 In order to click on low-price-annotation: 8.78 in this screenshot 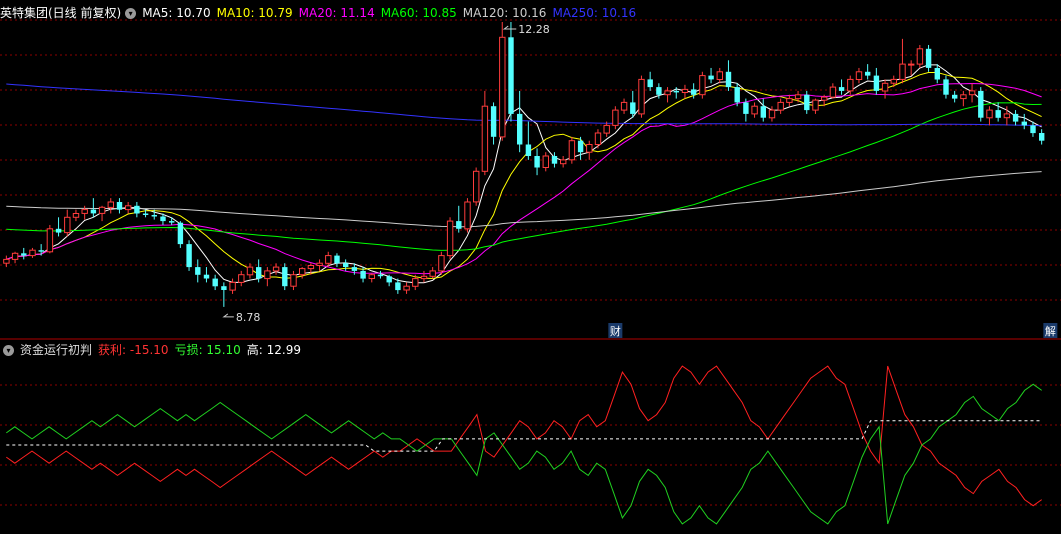, I will do `click(248, 317)`.